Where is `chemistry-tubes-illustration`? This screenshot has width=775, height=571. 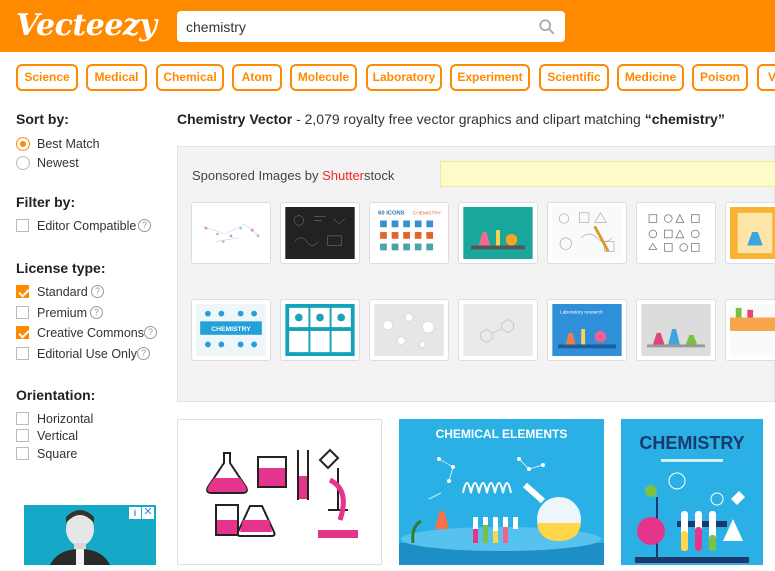 chemistry-tubes-illustration is located at coordinates (692, 511).